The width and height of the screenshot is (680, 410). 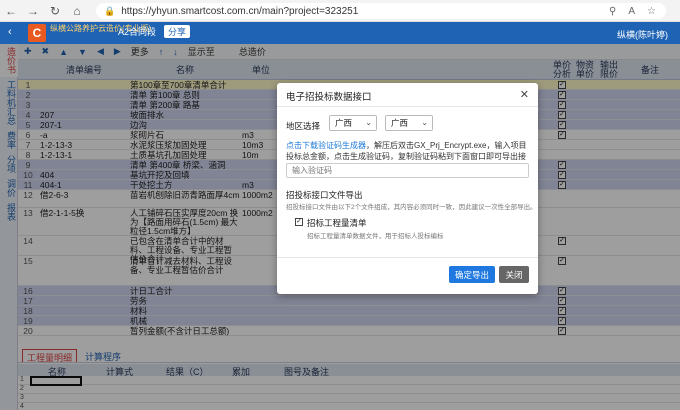 What do you see at coordinates (55, 11) in the screenshot?
I see `refresh-icon: ↻` at bounding box center [55, 11].